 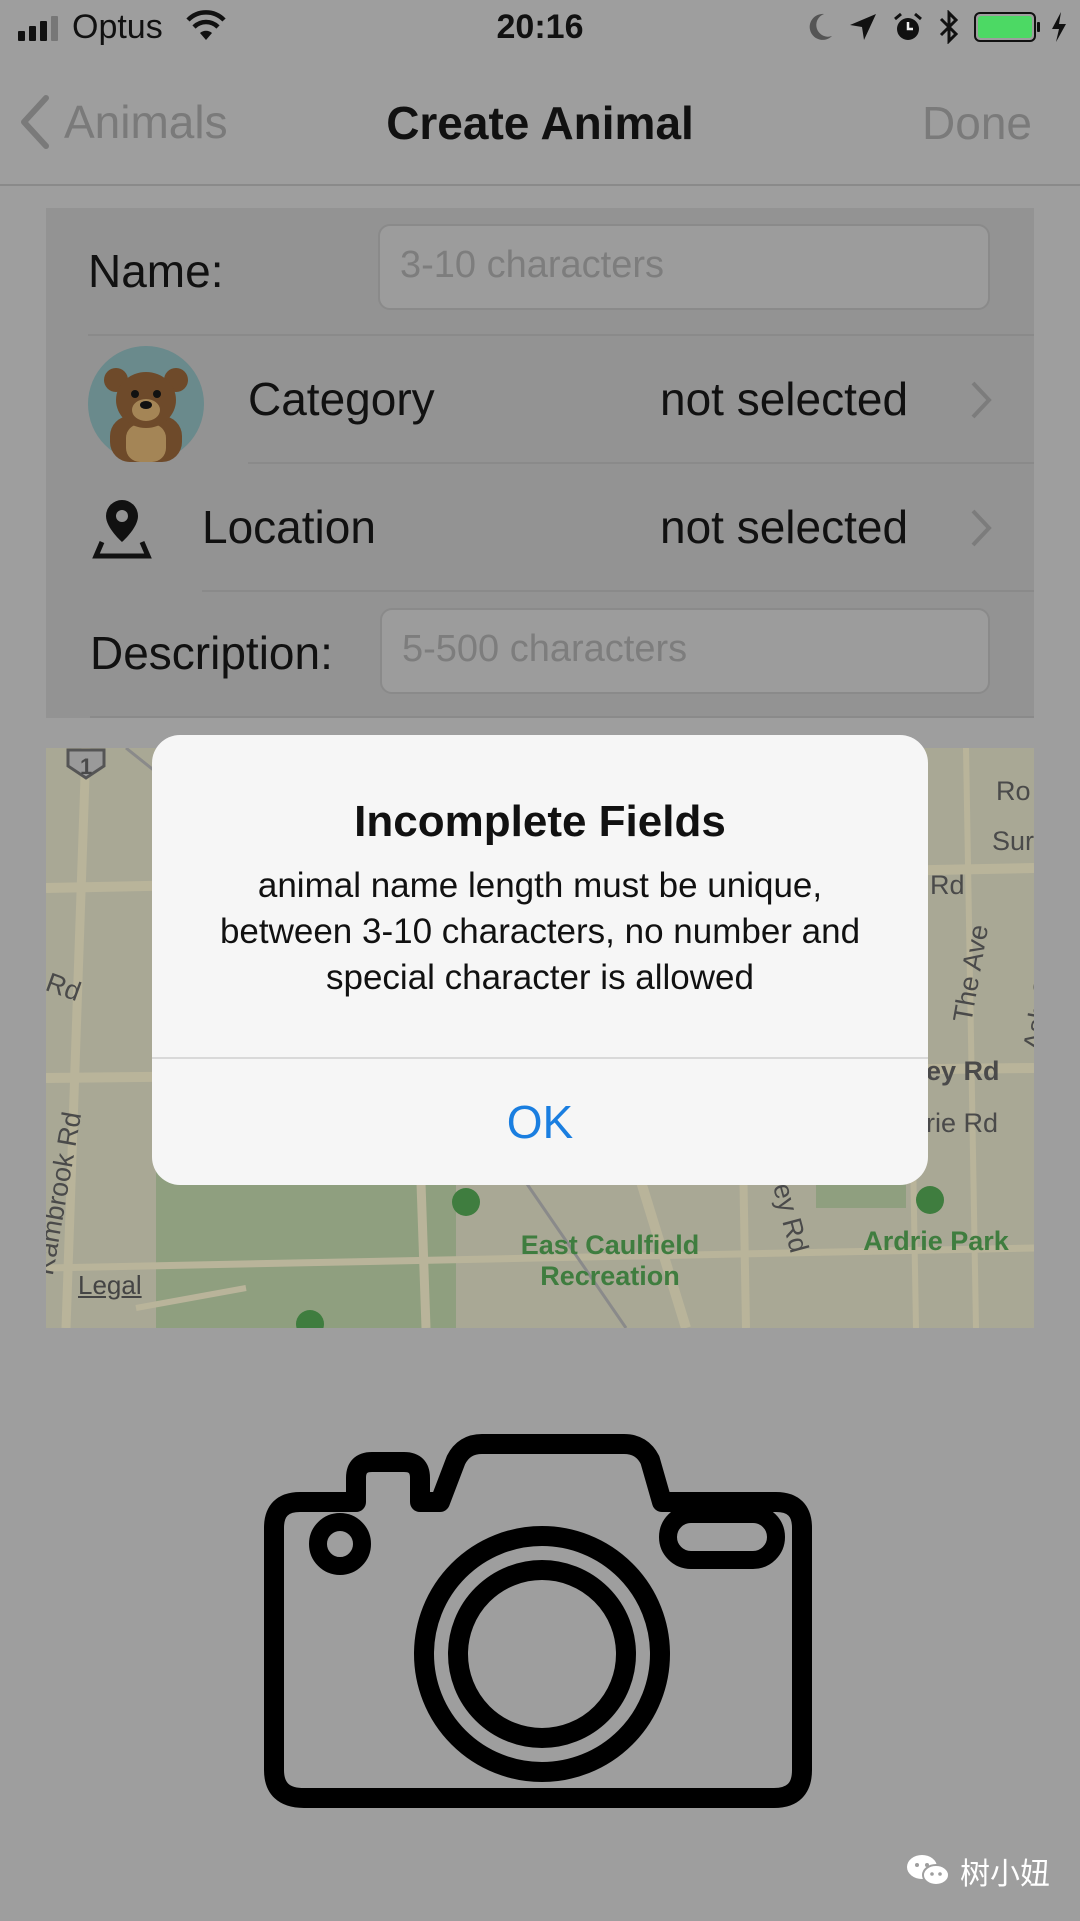 I want to click on alert-title: Incomplete Fields, so click(x=540, y=821).